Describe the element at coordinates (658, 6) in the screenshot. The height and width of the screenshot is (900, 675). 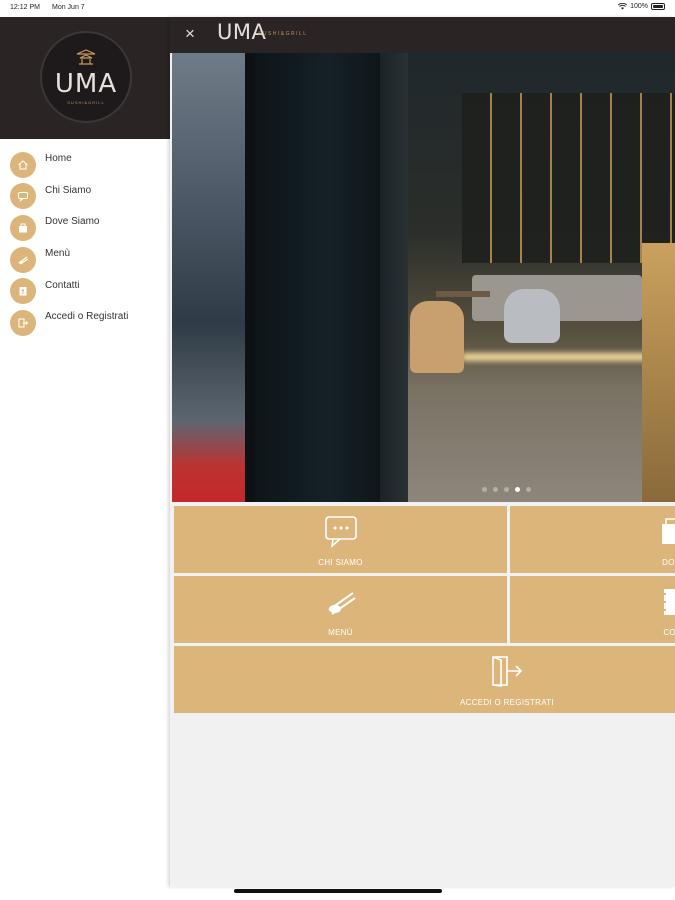
I see `battery-icon` at that location.